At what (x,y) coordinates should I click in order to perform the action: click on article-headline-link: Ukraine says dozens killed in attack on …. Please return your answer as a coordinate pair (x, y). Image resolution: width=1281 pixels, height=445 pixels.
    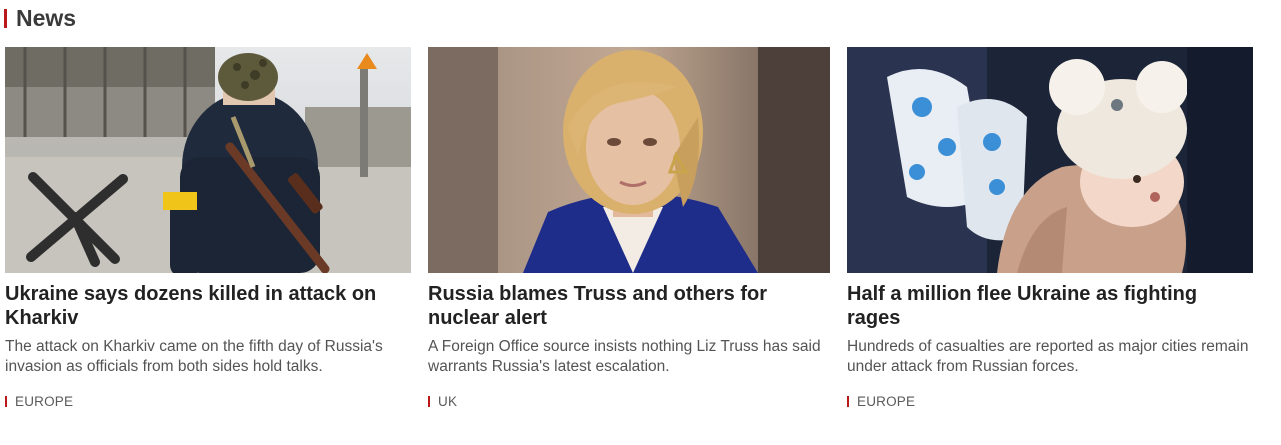
    Looking at the image, I should click on (208, 306).